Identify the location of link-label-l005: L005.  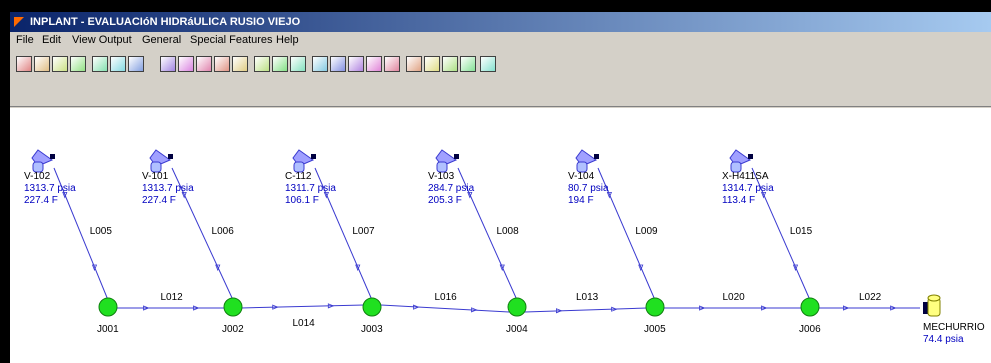
(101, 231).